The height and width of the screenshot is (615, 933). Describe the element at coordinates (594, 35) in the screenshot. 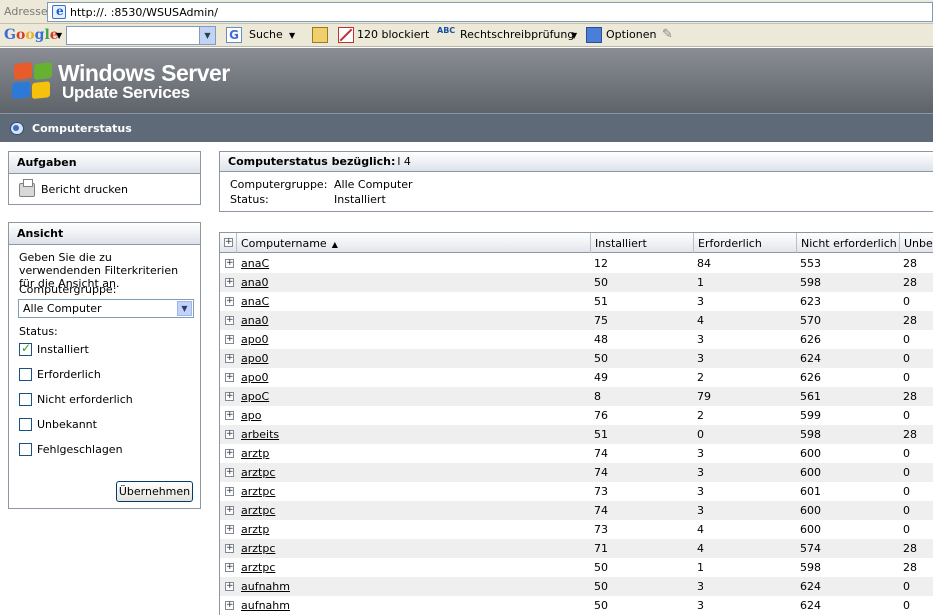

I see `options-icon` at that location.